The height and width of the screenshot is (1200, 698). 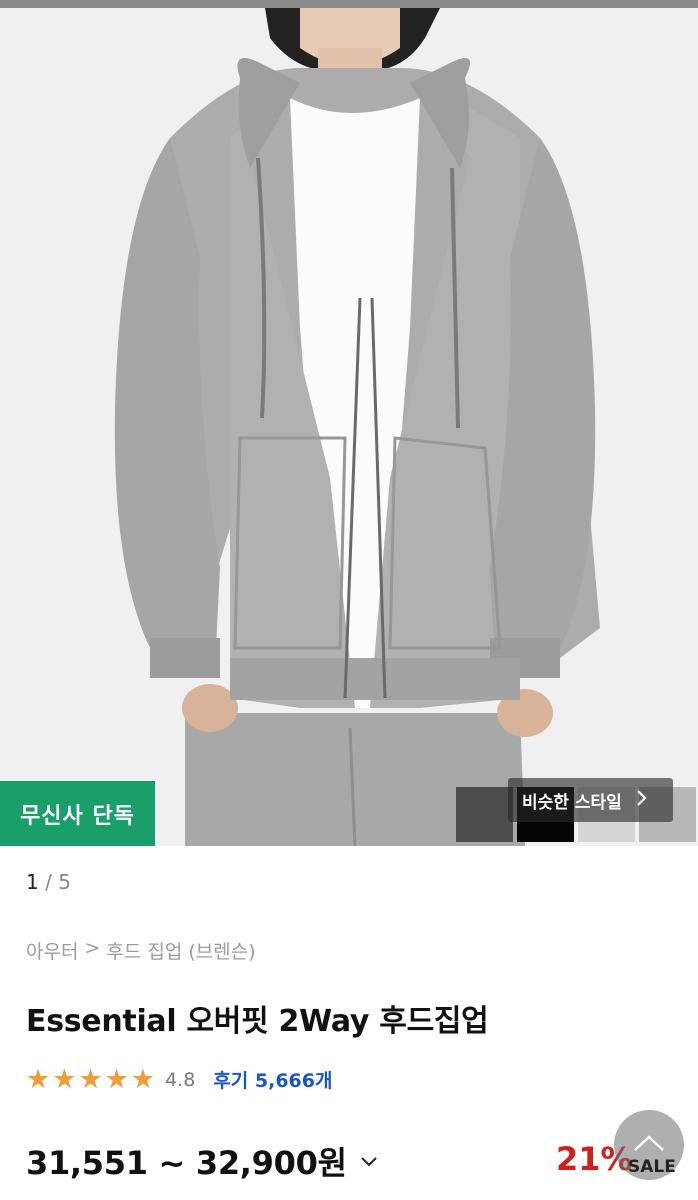 What do you see at coordinates (652, 1167) in the screenshot?
I see `sale-label: SALE` at bounding box center [652, 1167].